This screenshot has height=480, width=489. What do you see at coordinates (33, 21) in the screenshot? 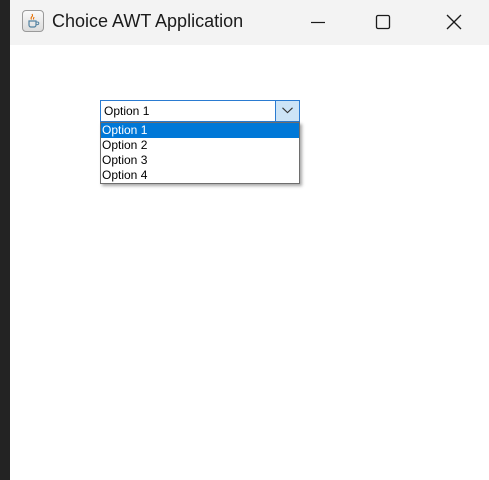
I see `java-cup-icon` at bounding box center [33, 21].